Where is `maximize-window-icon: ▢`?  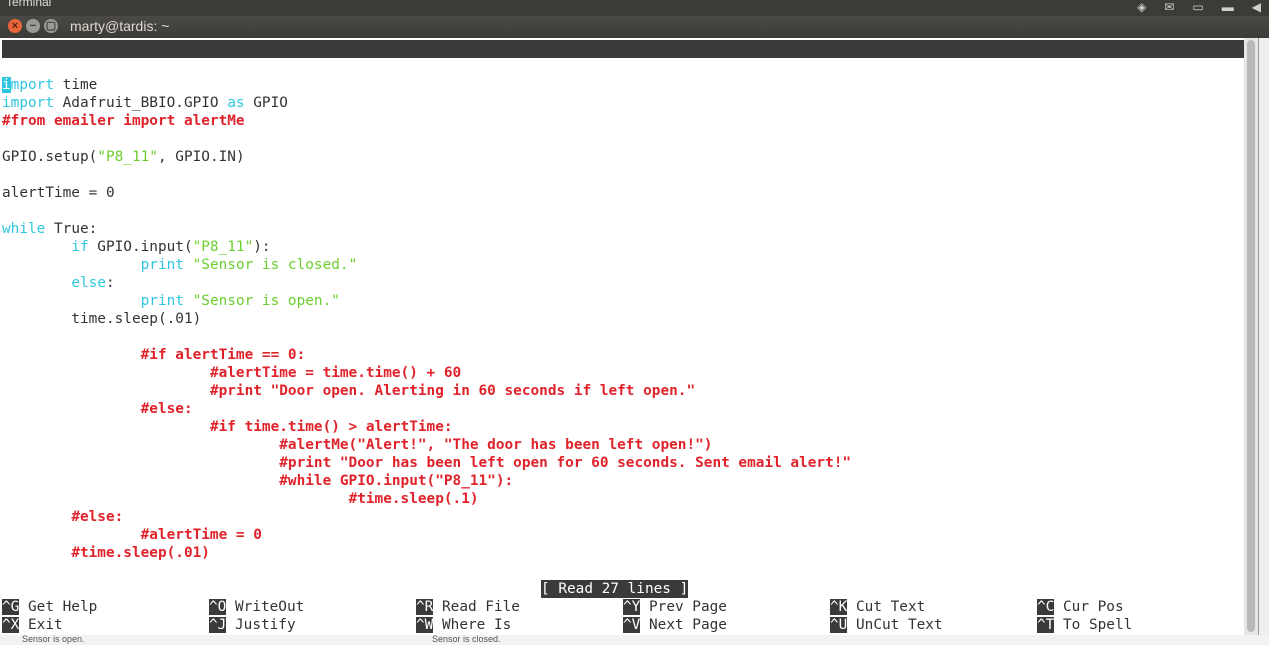 maximize-window-icon: ▢ is located at coordinates (51, 26).